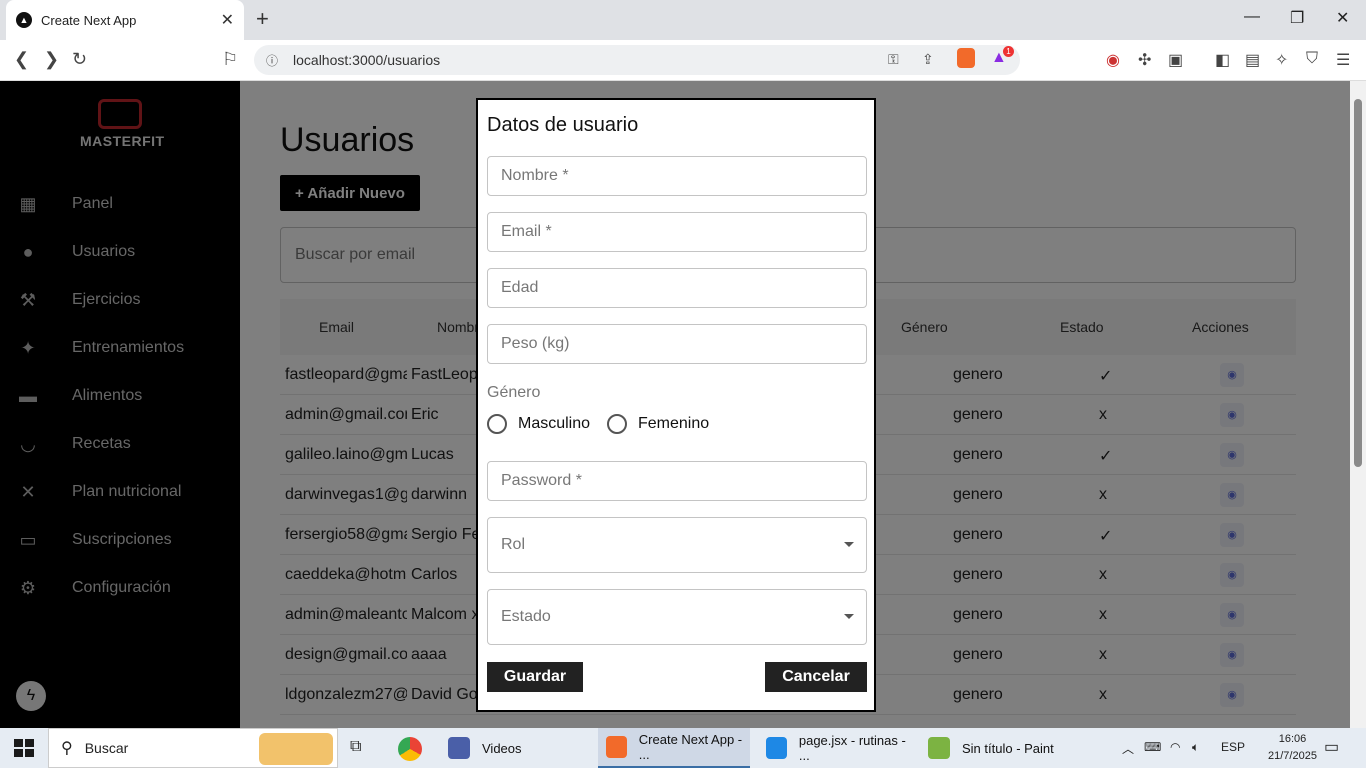 This screenshot has height=768, width=1366. What do you see at coordinates (1128, 748) in the screenshot?
I see `chevron-up-icon: ︿` at bounding box center [1128, 748].